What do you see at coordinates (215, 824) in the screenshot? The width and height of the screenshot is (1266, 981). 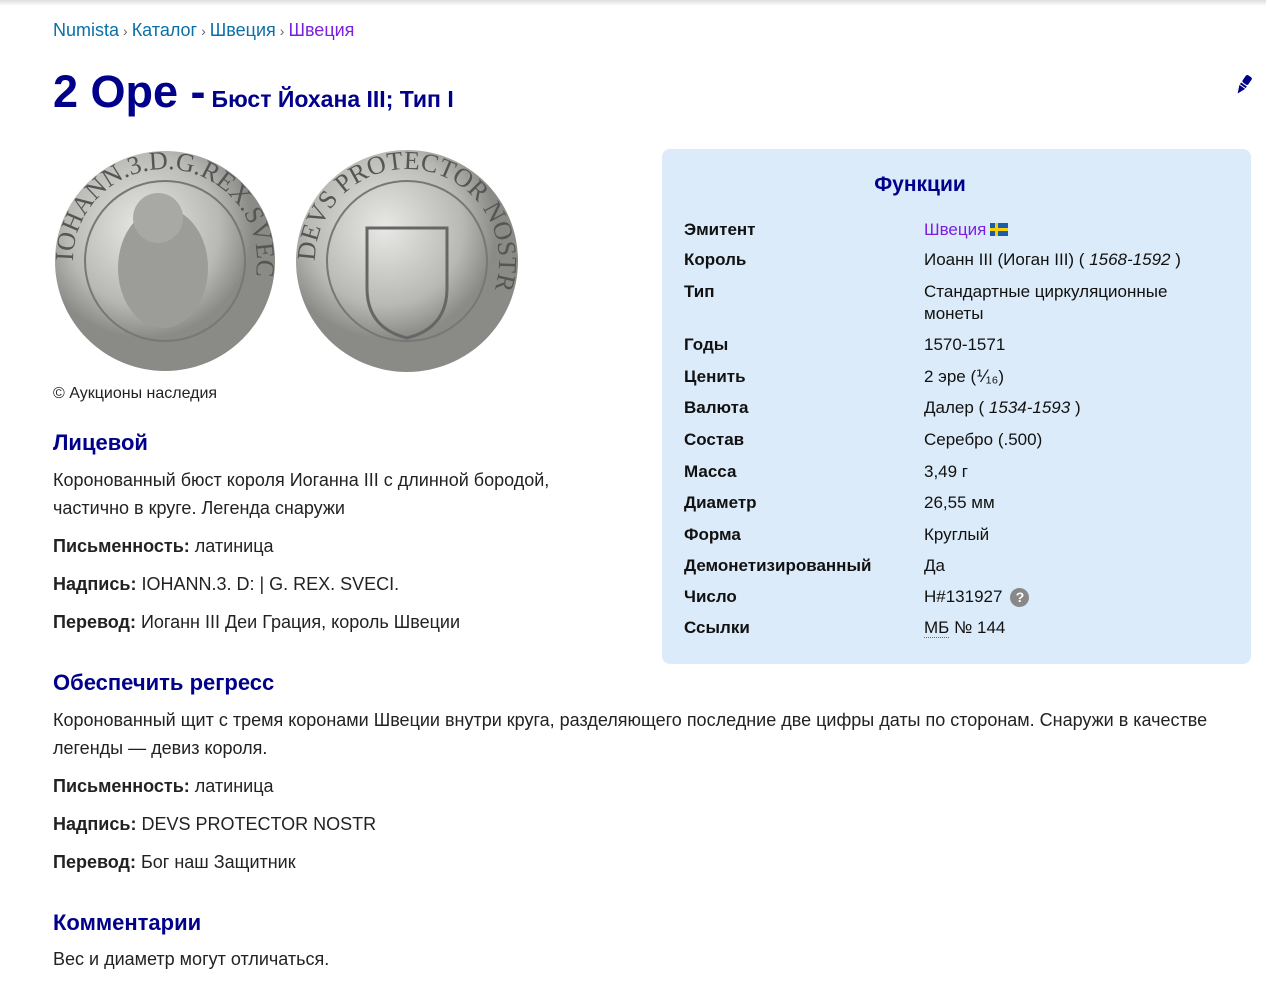 I see `reverse-inscription: Надпись: DEVS PROTECTOR NOSTR` at bounding box center [215, 824].